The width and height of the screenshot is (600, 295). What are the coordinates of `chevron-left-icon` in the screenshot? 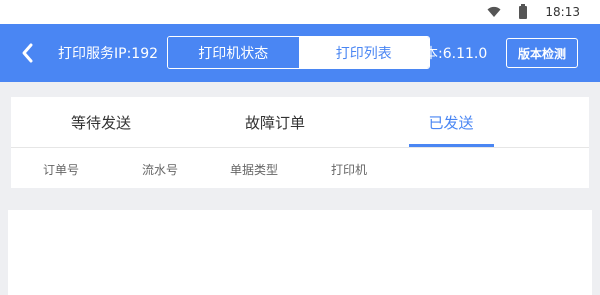 It's located at (27, 53).